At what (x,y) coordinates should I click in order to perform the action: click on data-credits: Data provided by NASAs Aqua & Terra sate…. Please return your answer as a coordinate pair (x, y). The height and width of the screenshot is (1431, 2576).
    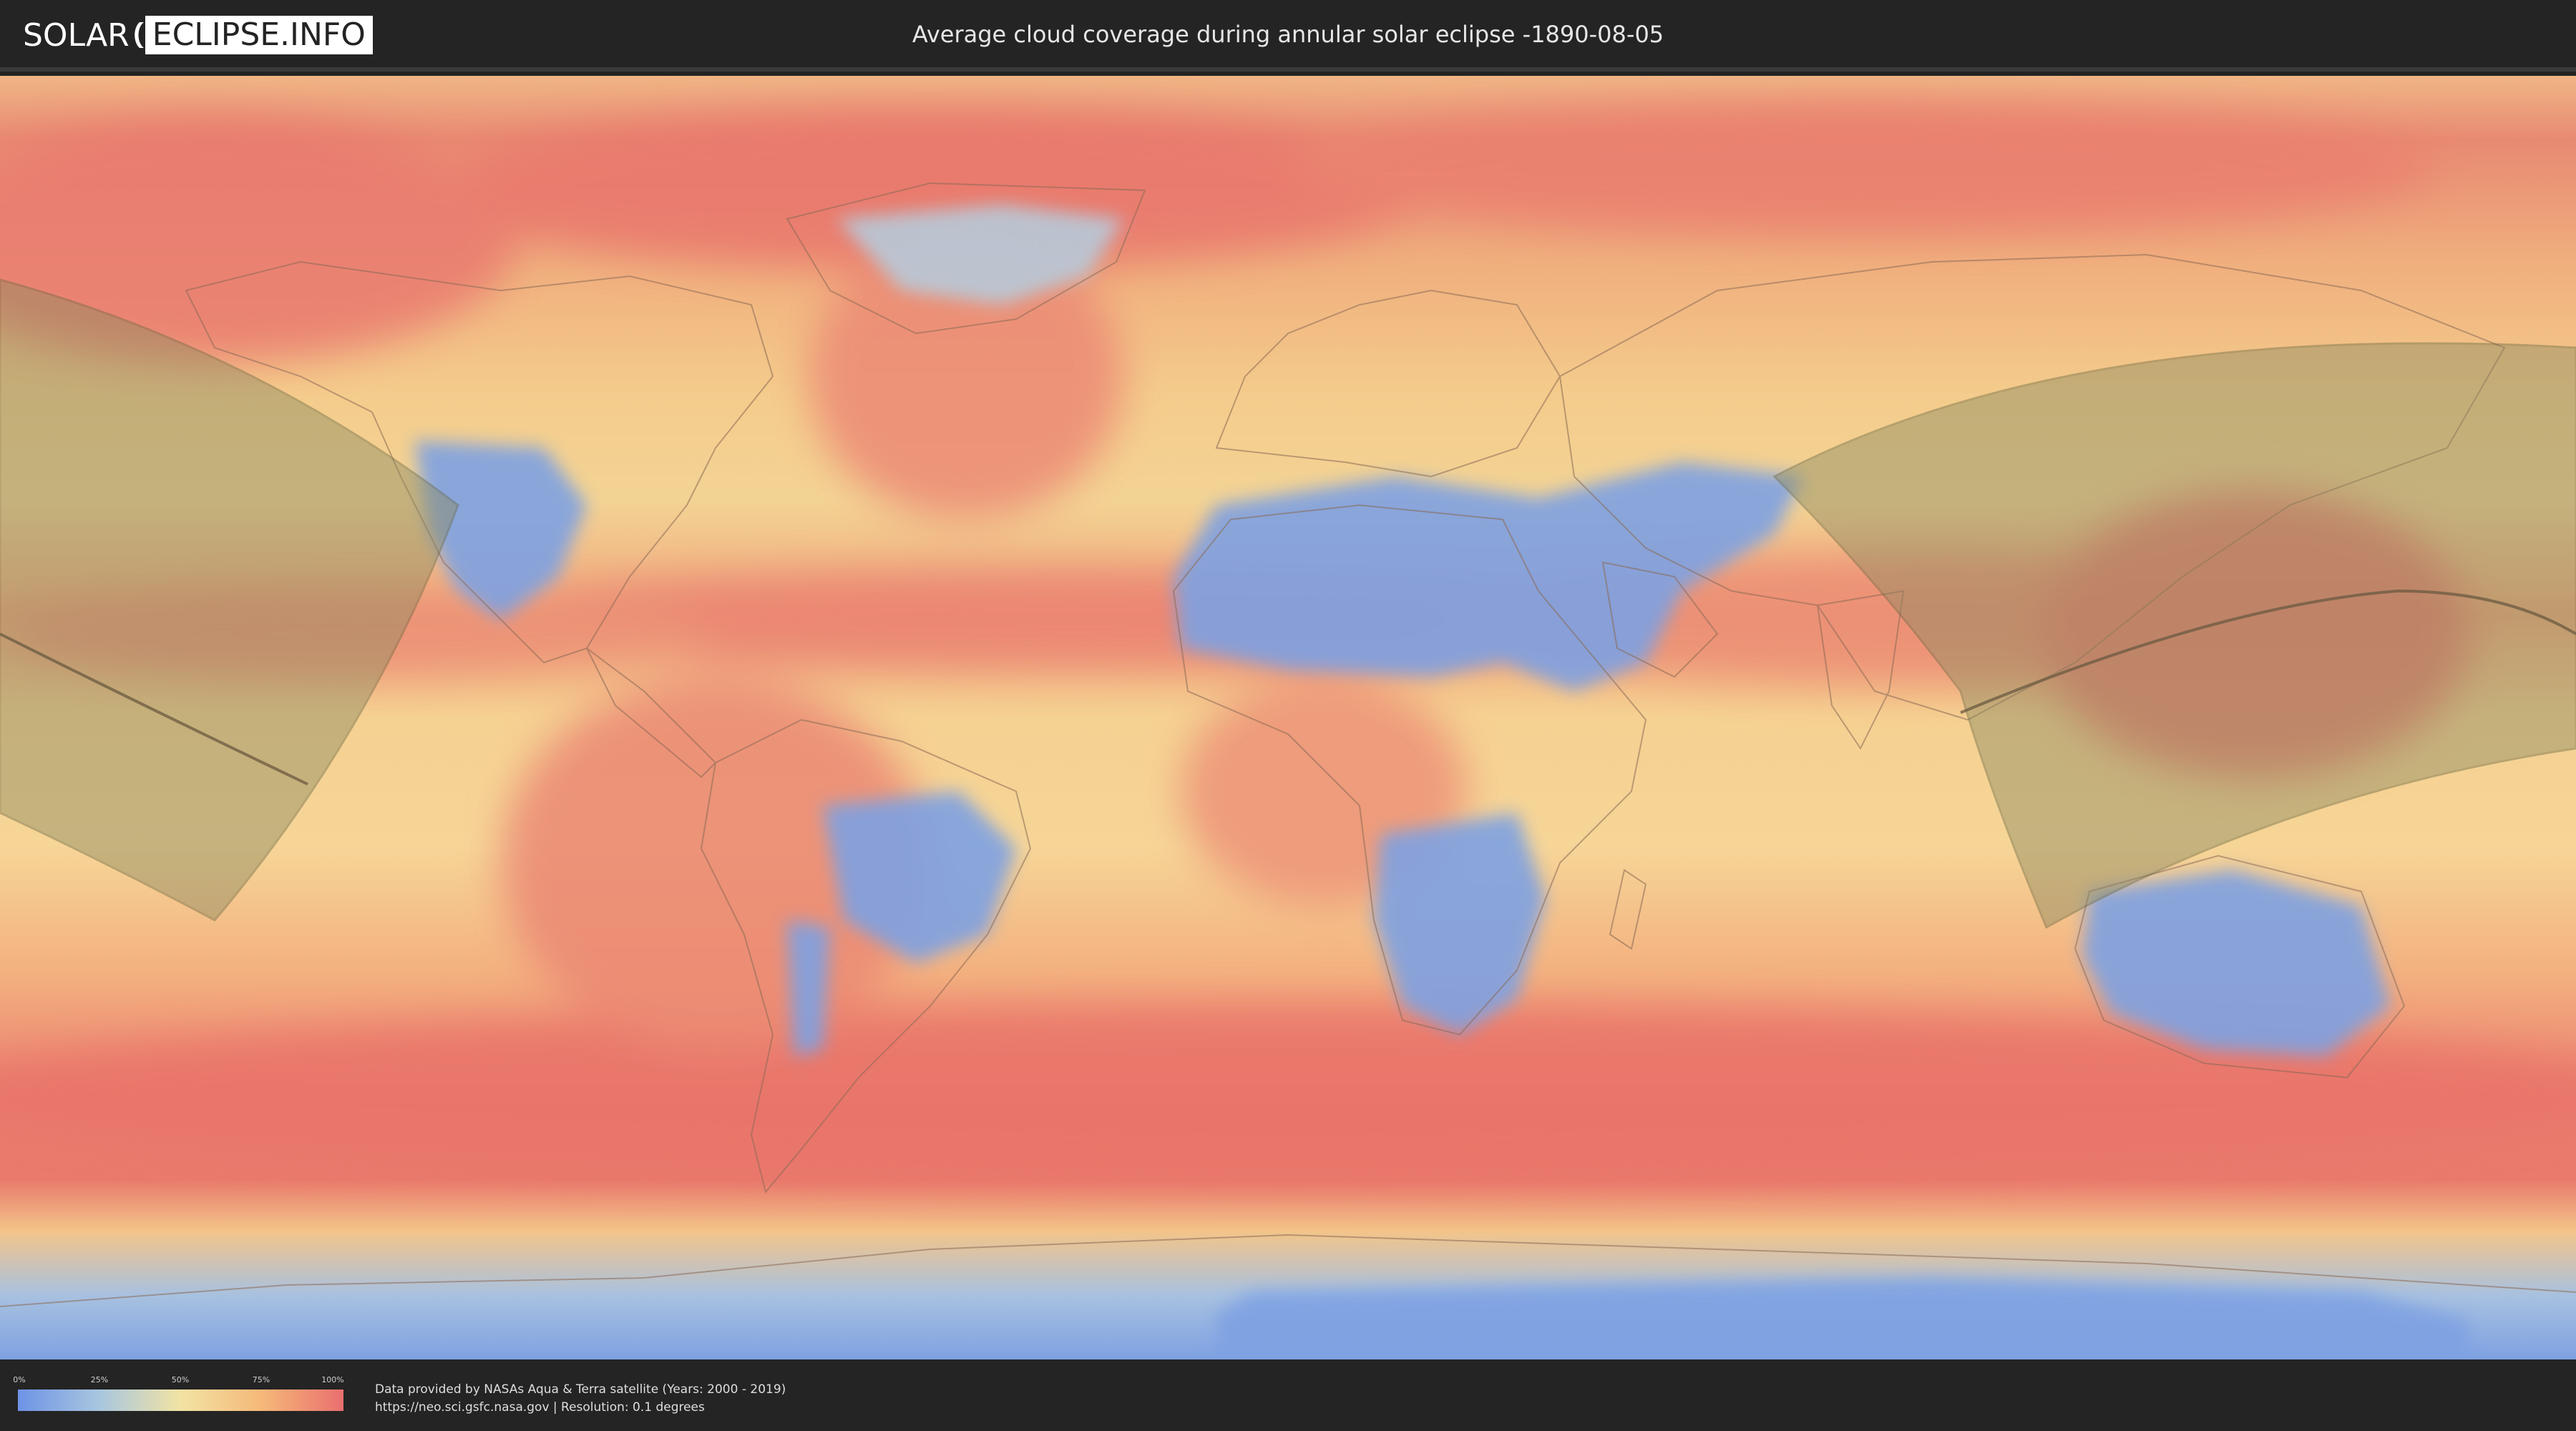
    Looking at the image, I should click on (580, 1399).